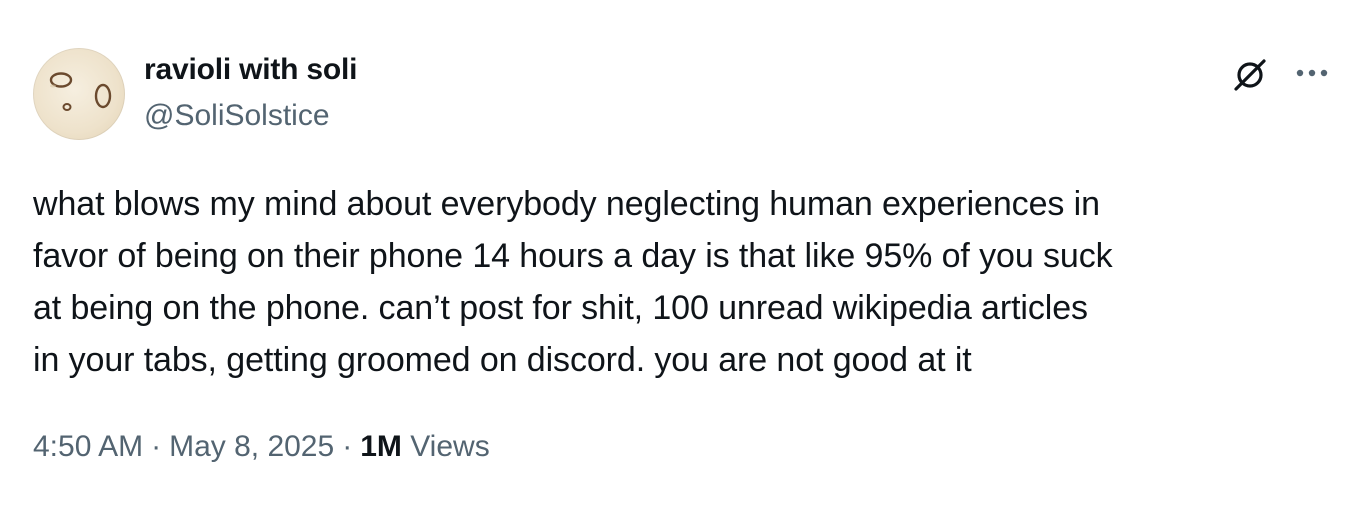  I want to click on views-label: Views, so click(450, 446).